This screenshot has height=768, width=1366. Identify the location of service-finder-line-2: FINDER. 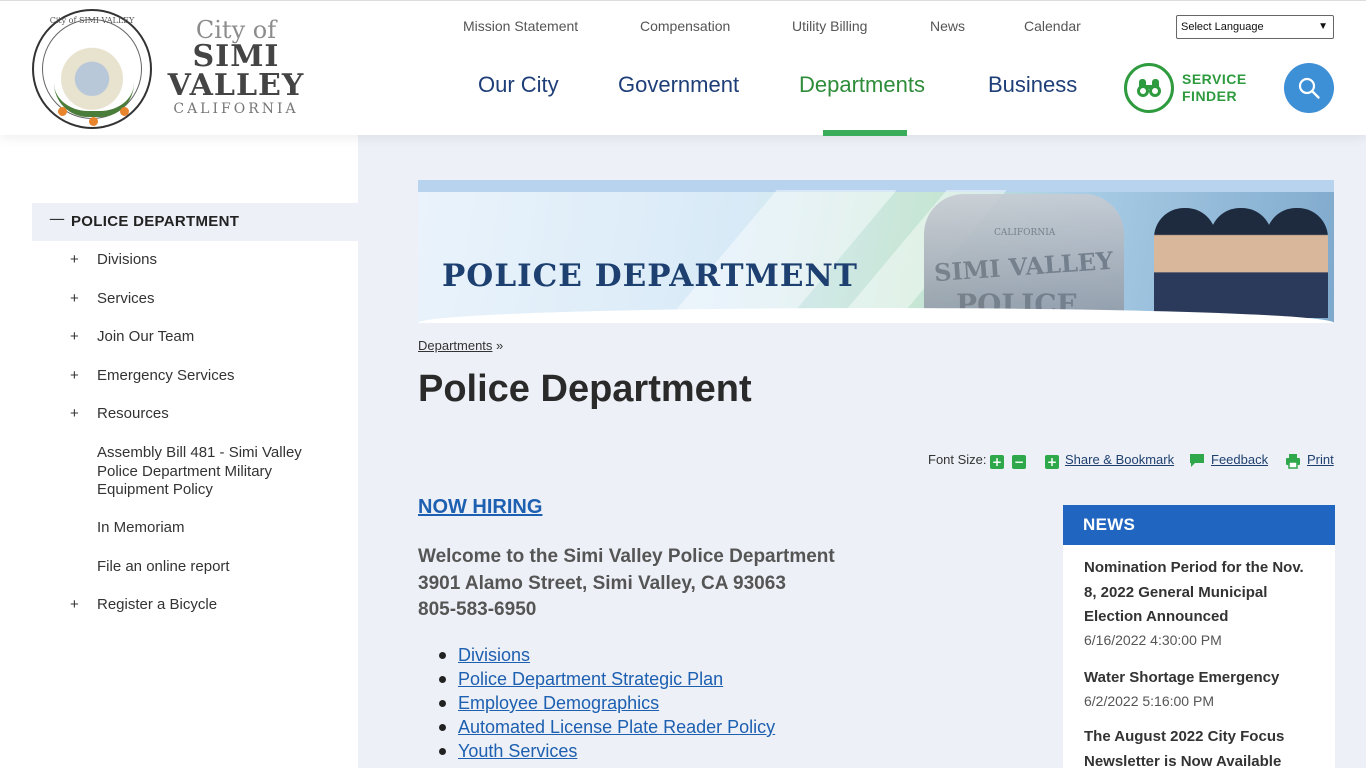
(1210, 96).